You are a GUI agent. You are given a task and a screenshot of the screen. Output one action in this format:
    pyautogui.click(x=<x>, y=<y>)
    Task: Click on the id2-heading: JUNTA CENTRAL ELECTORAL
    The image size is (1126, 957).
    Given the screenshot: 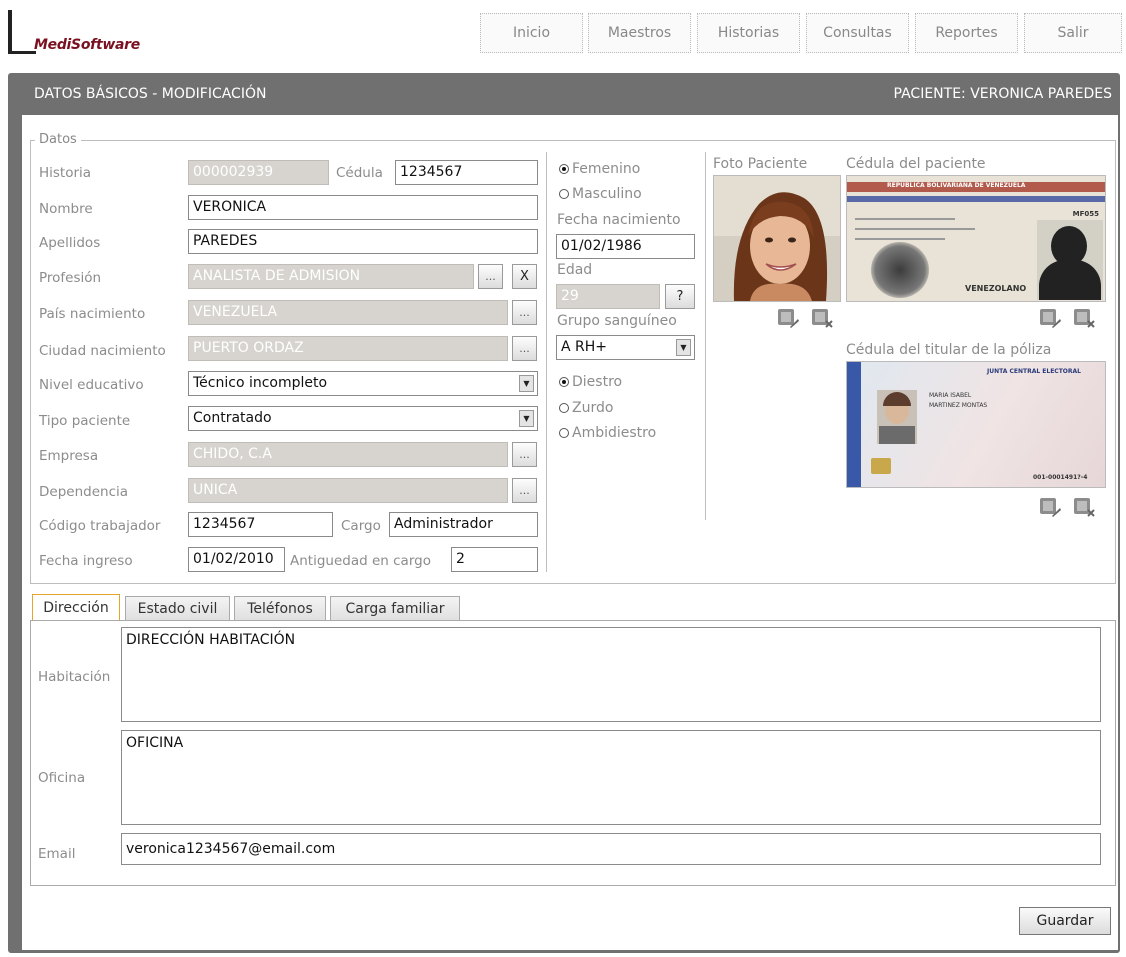 What is the action you would take?
    pyautogui.click(x=1034, y=371)
    